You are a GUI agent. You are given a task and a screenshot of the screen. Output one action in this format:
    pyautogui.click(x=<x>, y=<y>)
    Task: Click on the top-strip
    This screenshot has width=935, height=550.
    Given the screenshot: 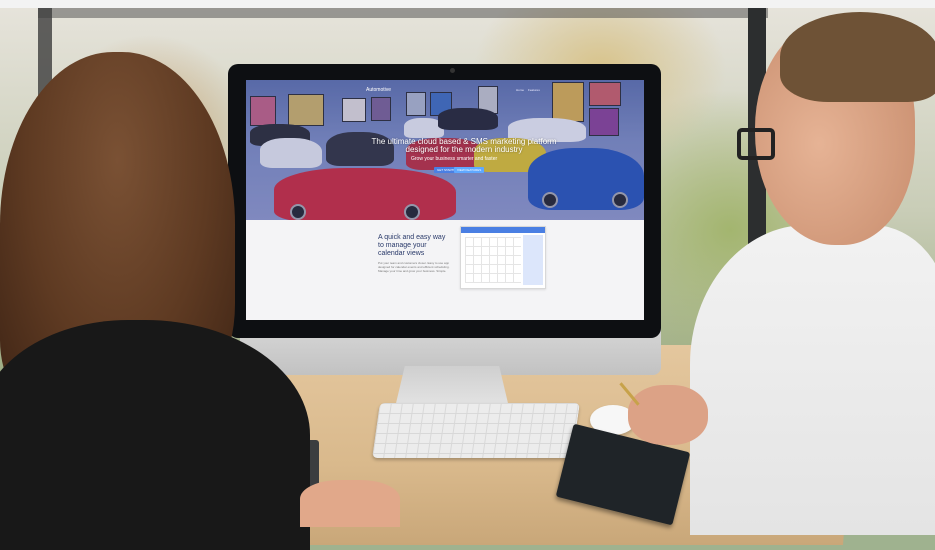 What is the action you would take?
    pyautogui.click(x=467, y=4)
    